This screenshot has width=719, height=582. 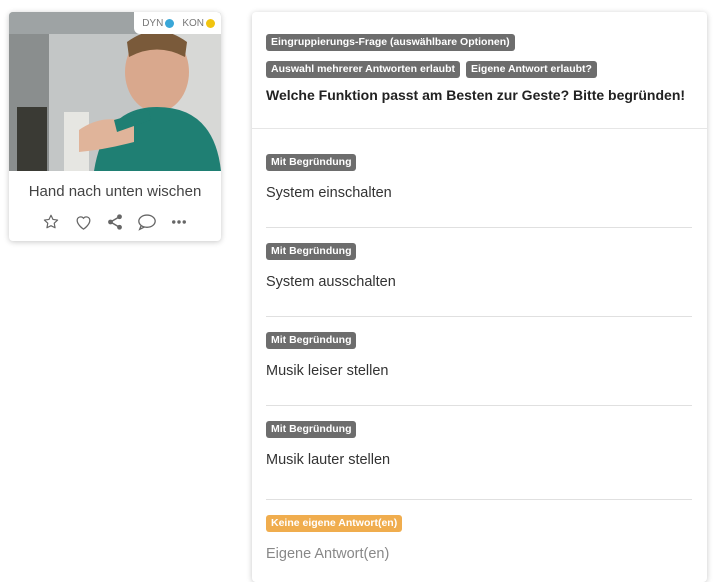 What do you see at coordinates (479, 193) in the screenshot?
I see `option-label: System einschalten` at bounding box center [479, 193].